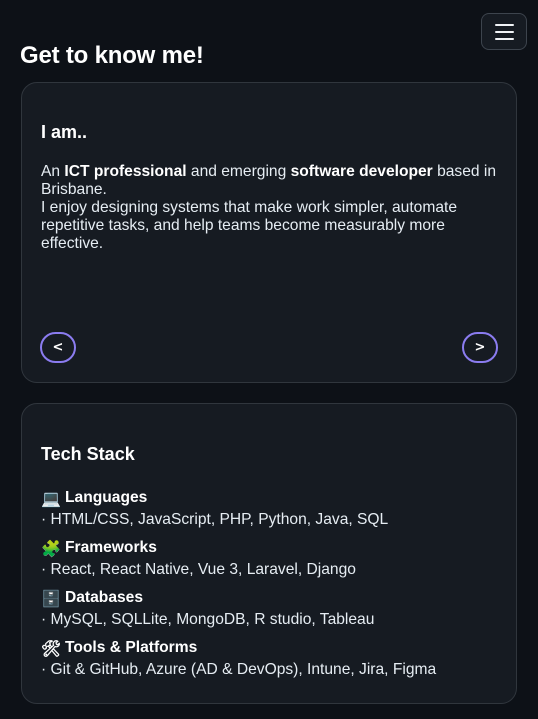 The image size is (538, 719). What do you see at coordinates (64, 132) in the screenshot?
I see `about-title: I am..` at bounding box center [64, 132].